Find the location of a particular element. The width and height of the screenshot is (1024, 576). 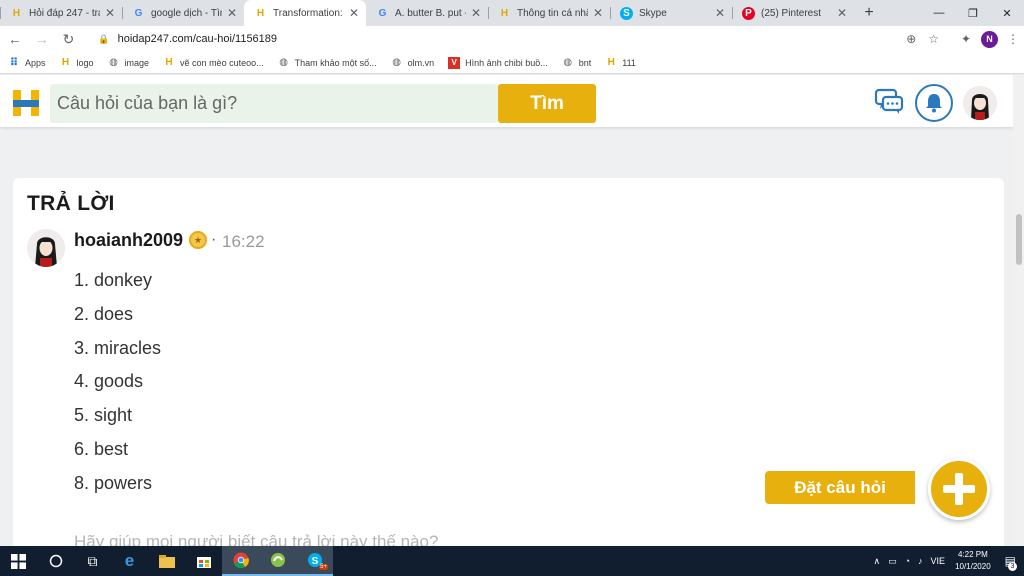

list-item: 5. sight is located at coordinates (103, 415).